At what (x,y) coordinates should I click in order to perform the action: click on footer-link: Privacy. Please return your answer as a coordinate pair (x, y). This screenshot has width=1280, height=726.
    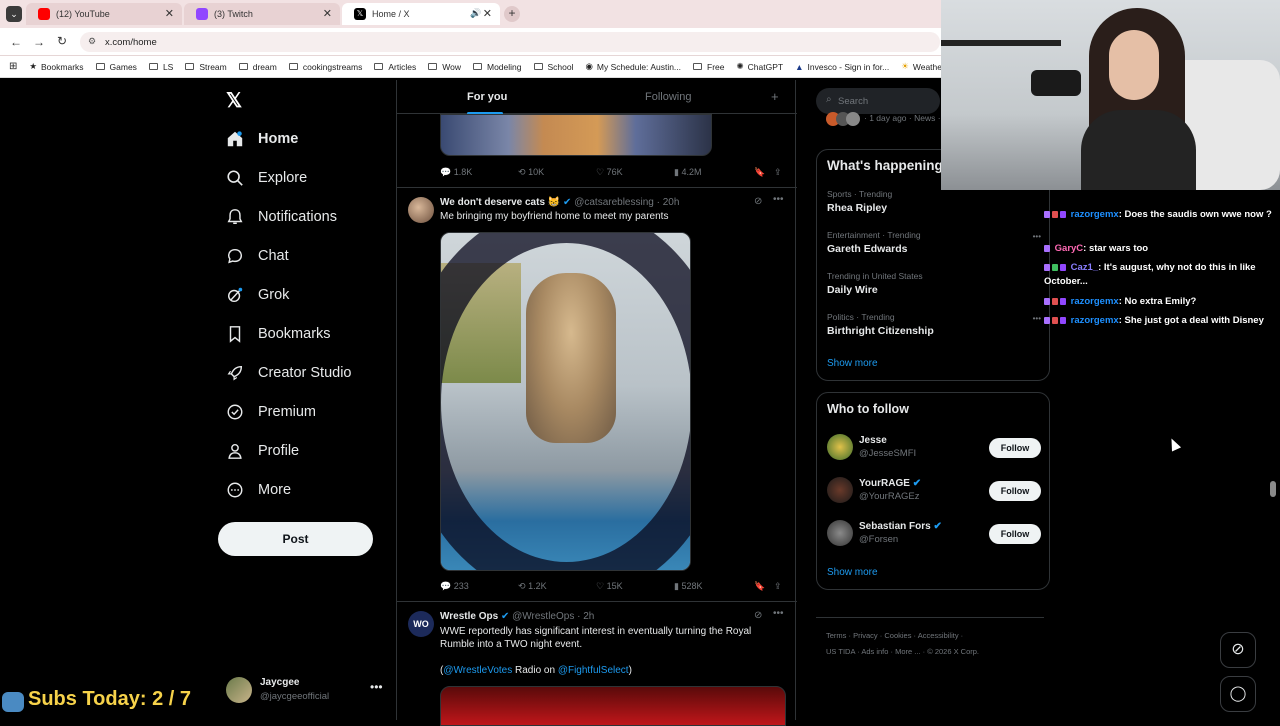
    Looking at the image, I should click on (865, 635).